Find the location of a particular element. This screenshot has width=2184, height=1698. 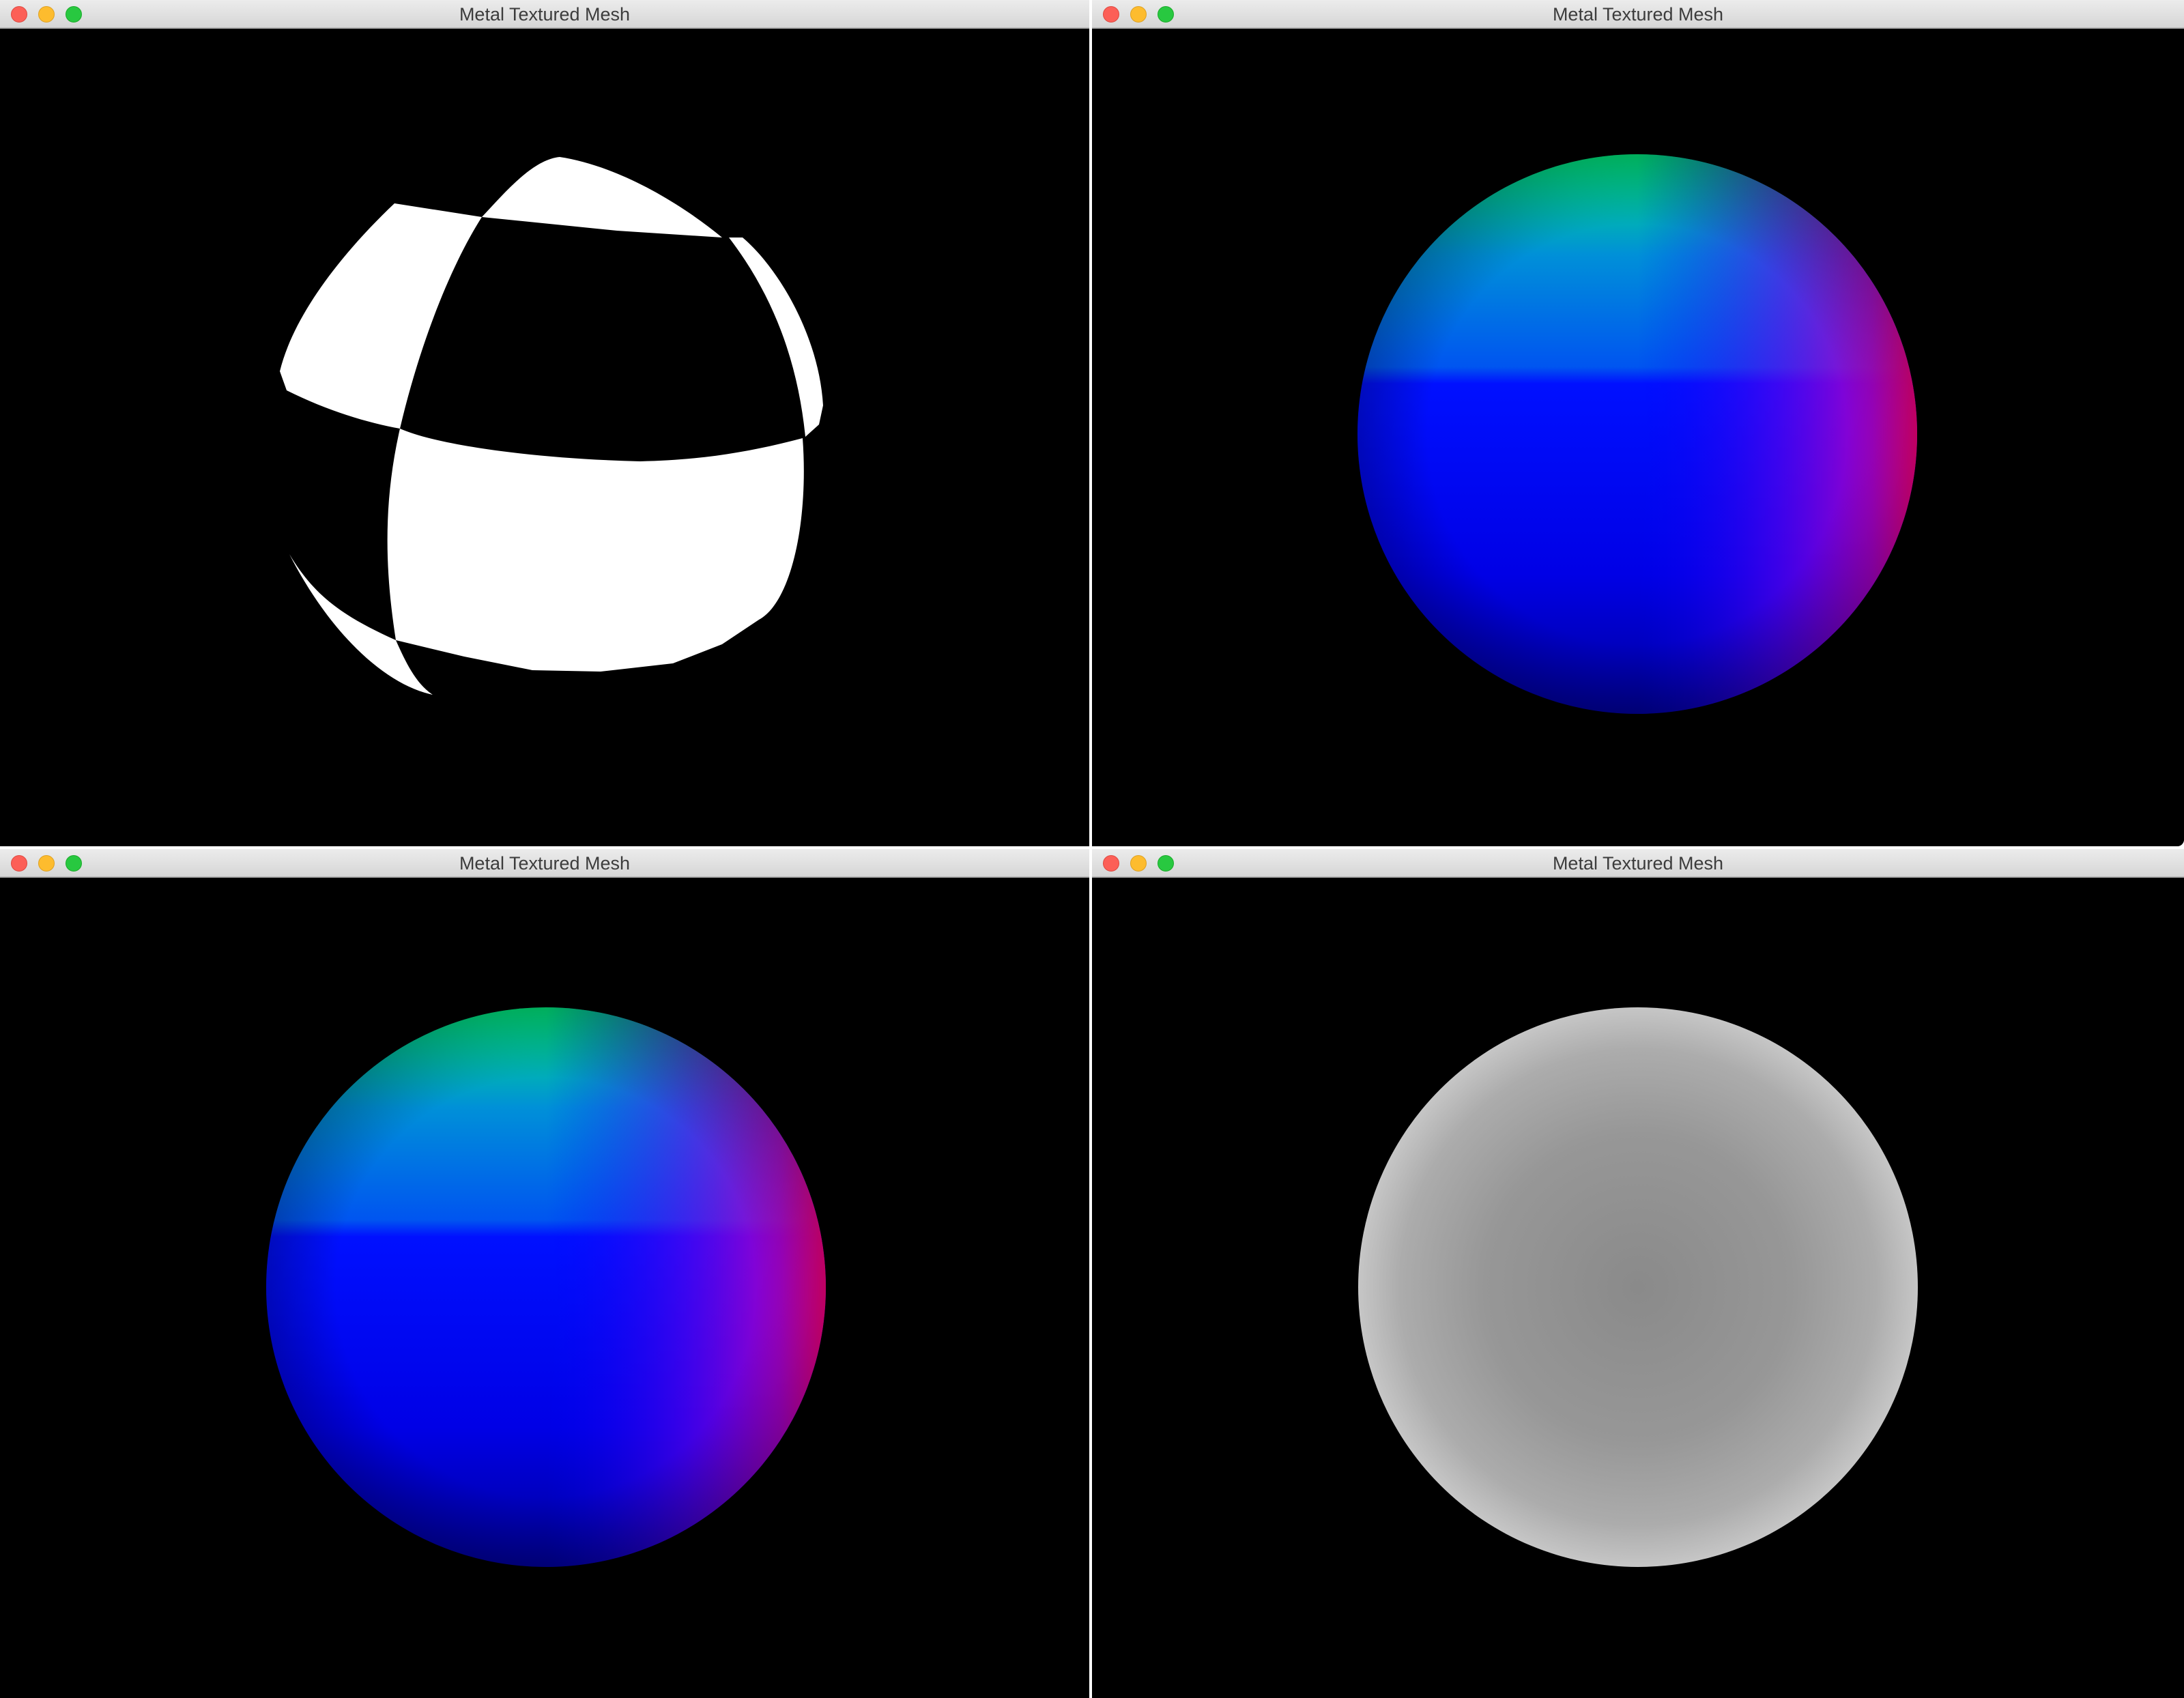

checker-patch-top-center is located at coordinates (602, 197).